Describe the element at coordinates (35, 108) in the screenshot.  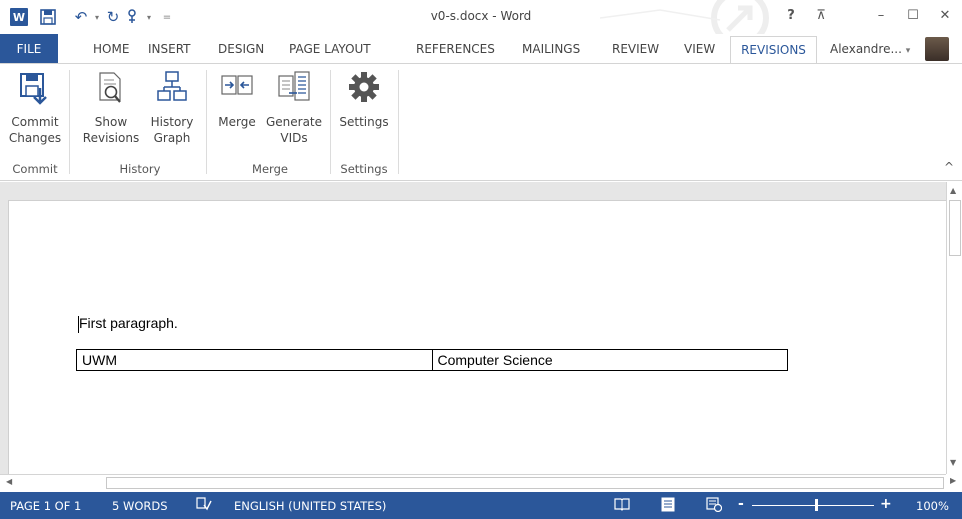
I see `commit-changes-button: Commit Changes` at that location.